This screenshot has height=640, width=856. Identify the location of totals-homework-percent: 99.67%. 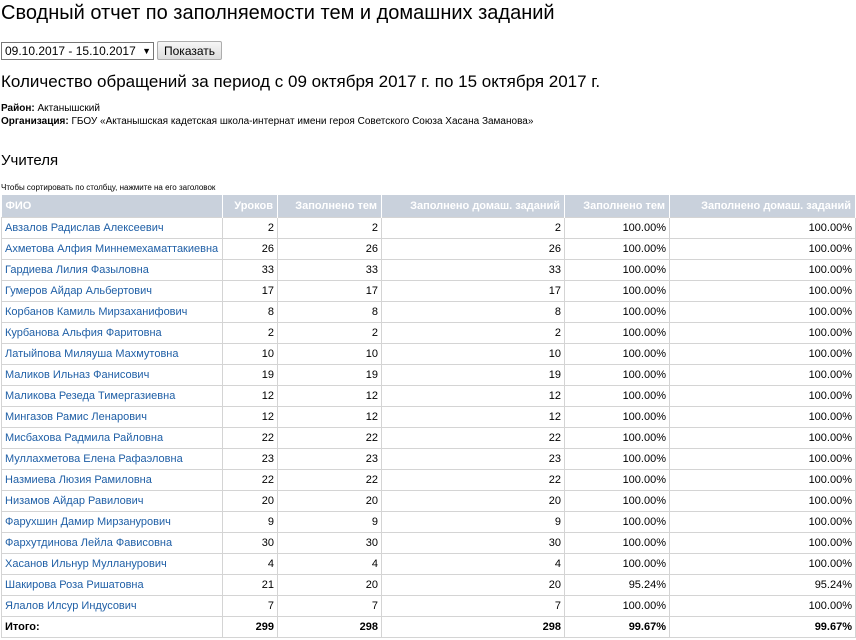
(762, 627).